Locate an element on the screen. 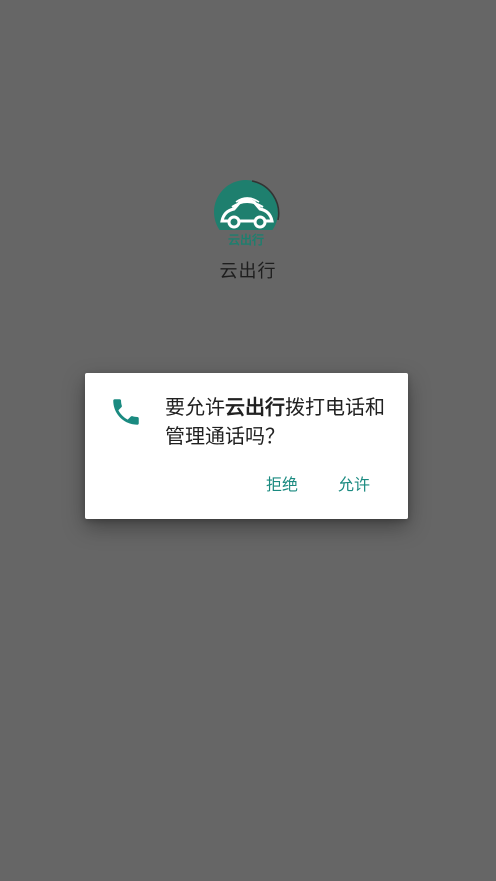  app-name: 云出行 is located at coordinates (248, 271).